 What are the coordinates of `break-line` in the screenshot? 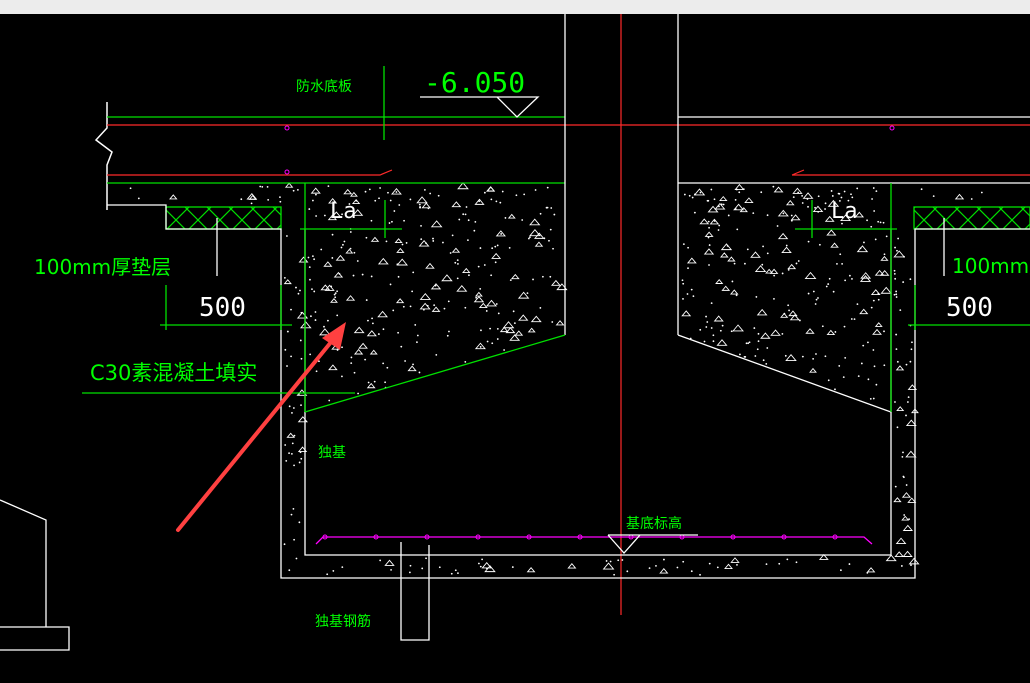 It's located at (103, 156).